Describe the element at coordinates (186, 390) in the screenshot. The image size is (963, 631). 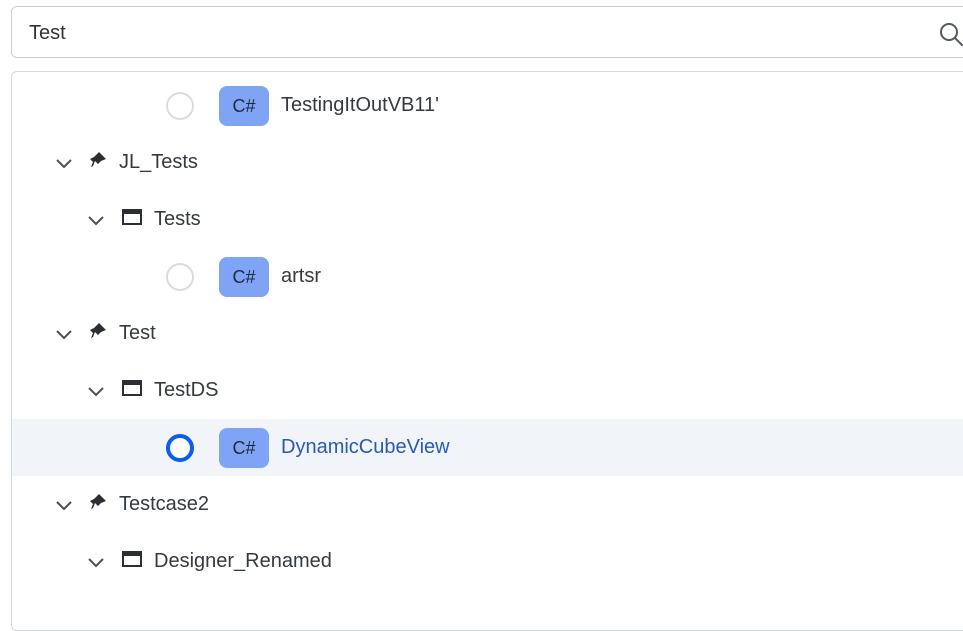
I see `tree-folder-label: TestDS` at that location.